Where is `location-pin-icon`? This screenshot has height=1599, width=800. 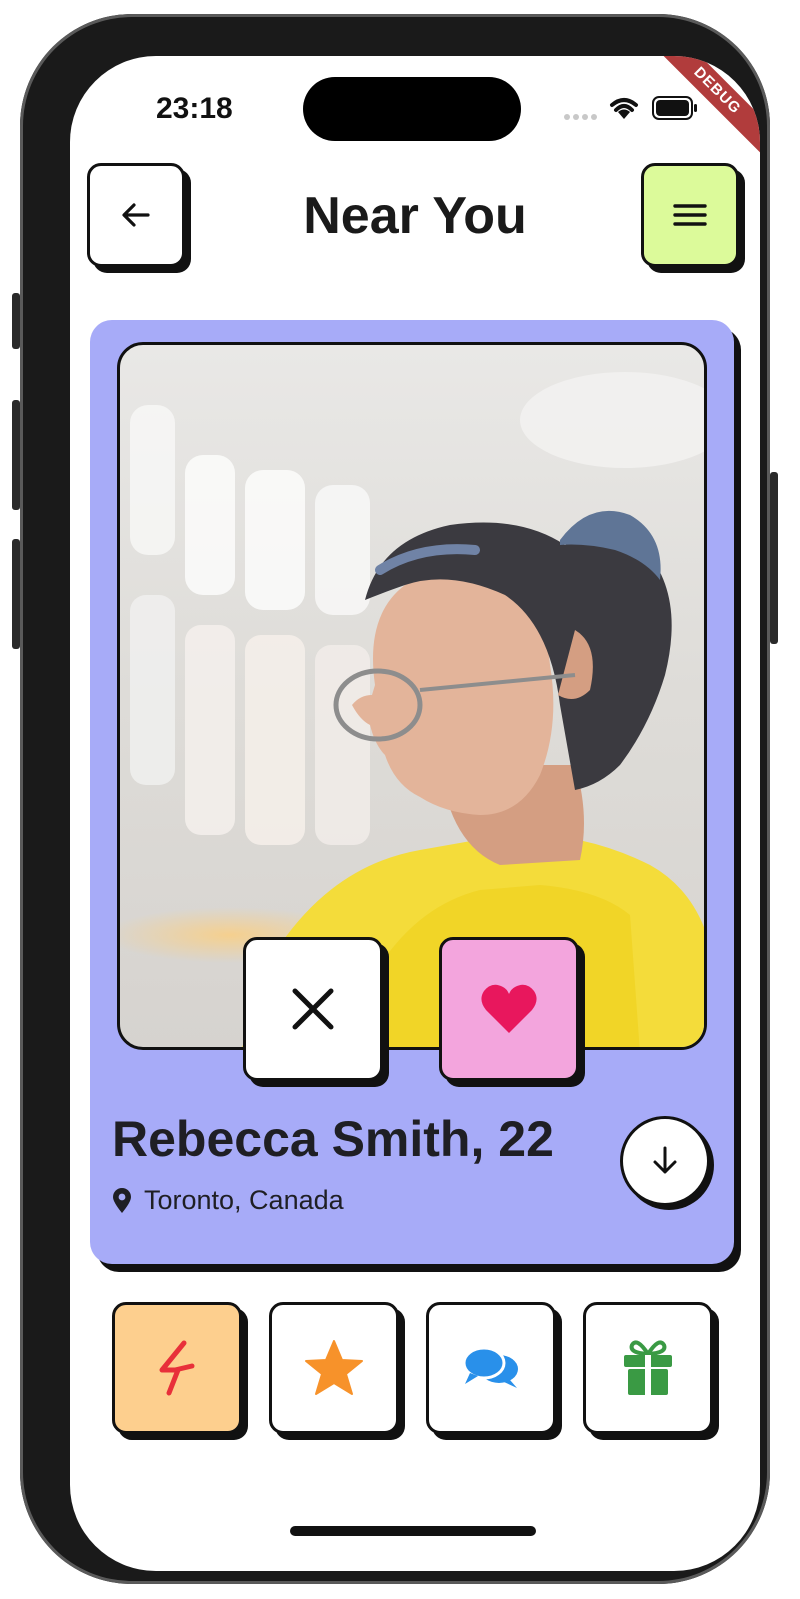 location-pin-icon is located at coordinates (122, 1200).